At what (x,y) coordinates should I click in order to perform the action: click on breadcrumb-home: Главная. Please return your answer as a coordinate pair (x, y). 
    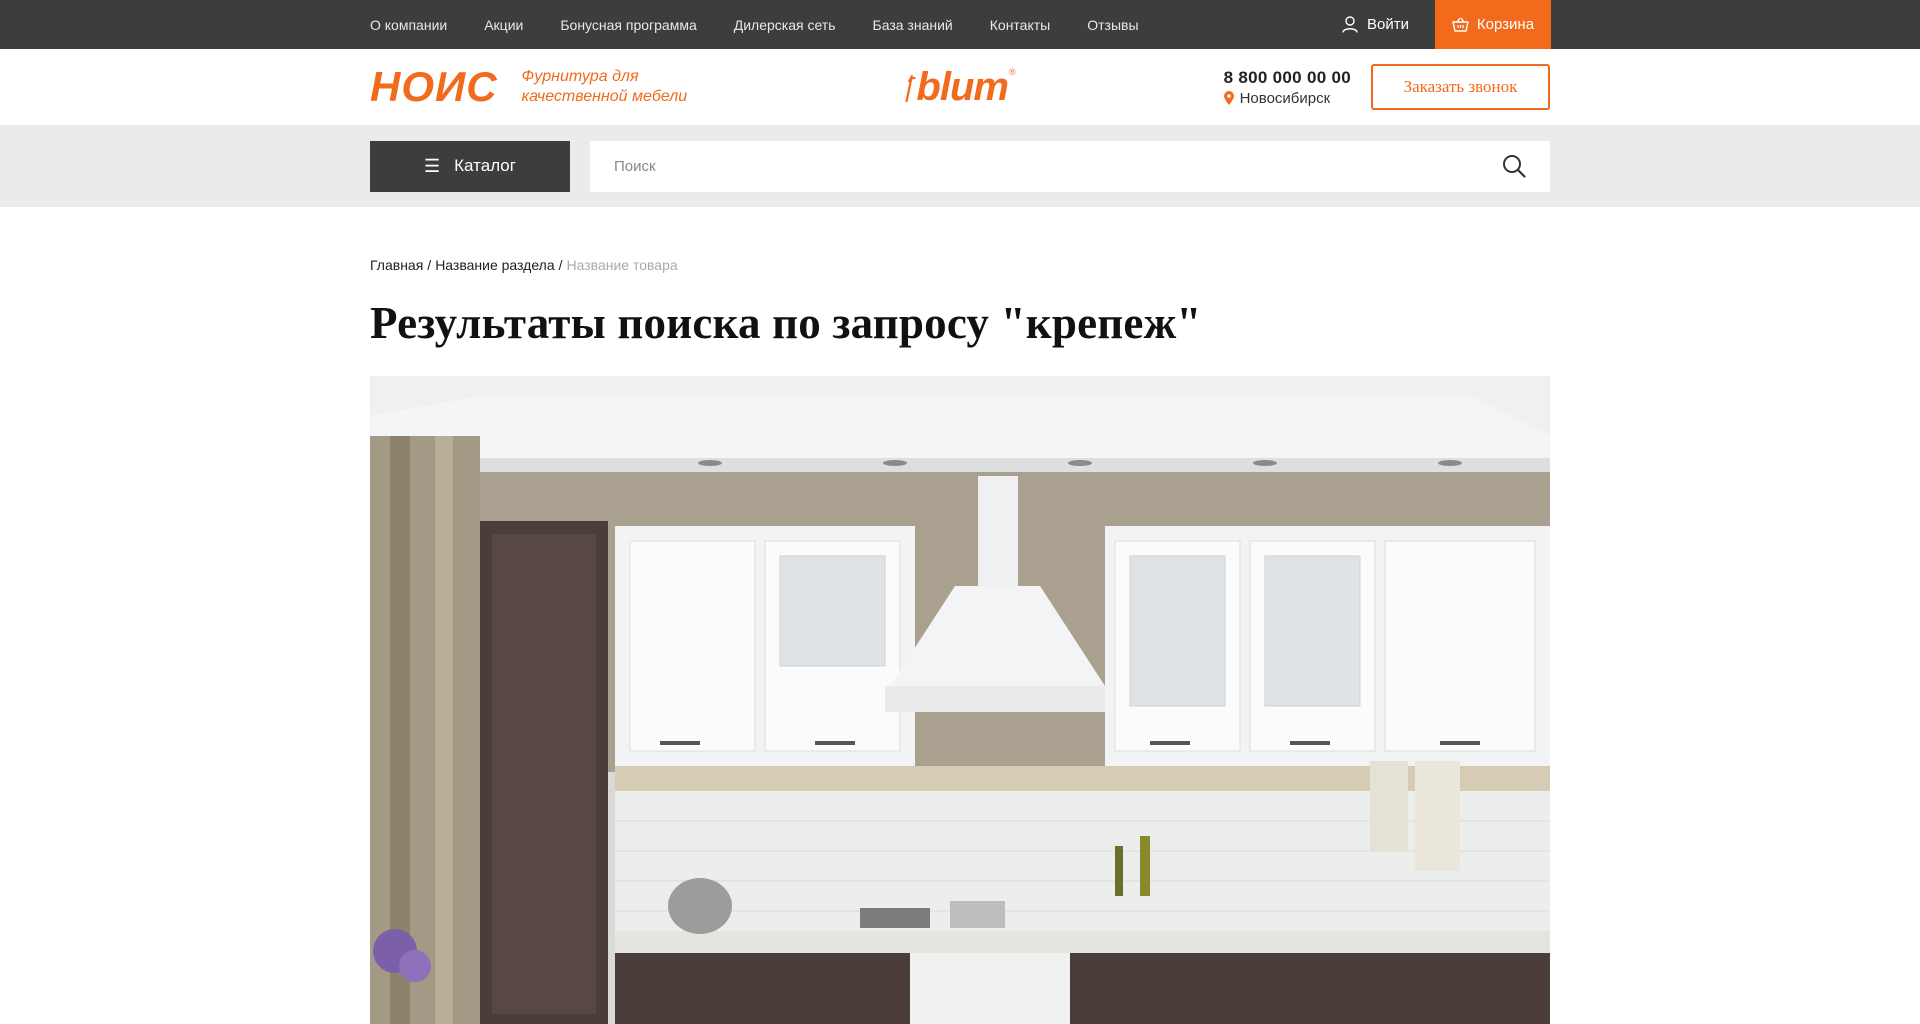
    Looking at the image, I should click on (396, 265).